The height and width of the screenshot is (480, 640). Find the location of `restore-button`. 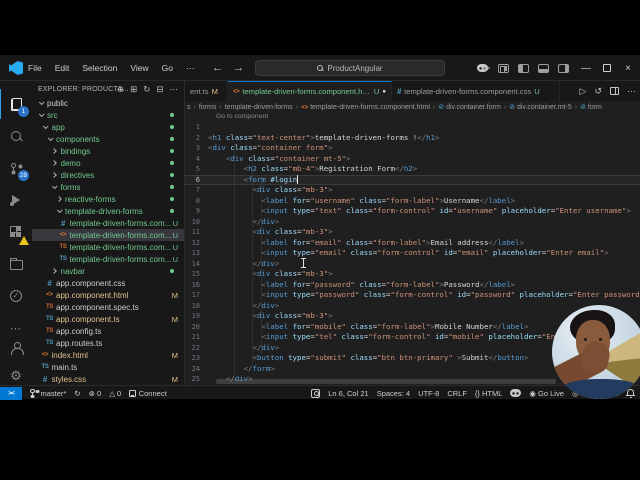

restore-button is located at coordinates (607, 68).